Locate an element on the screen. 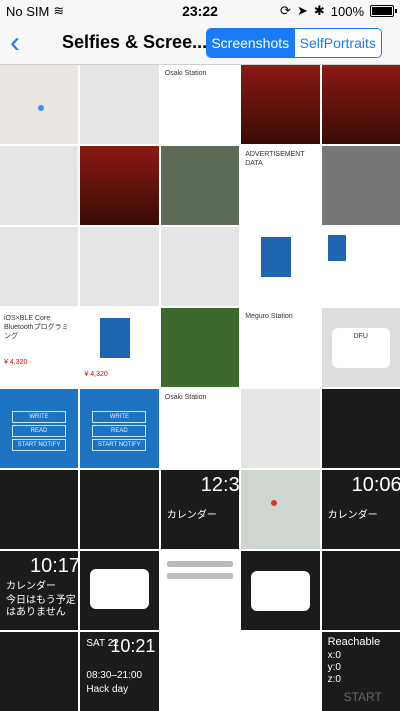 This screenshot has width=400, height=711. thumbnail-transit-2: Meguro Station is located at coordinates (280, 347).